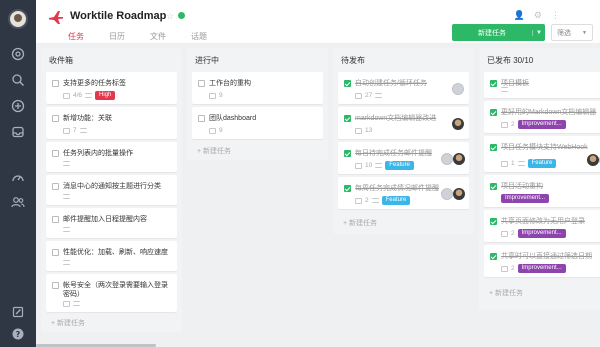 Image resolution: width=600 pixels, height=347 pixels. I want to click on task-meta: 4/6 High, so click(89, 95).